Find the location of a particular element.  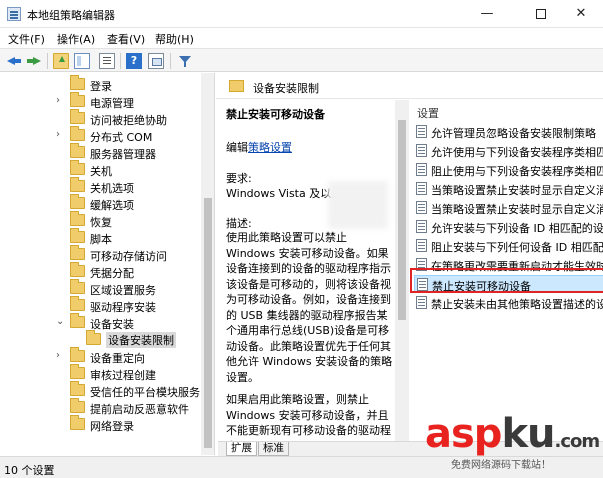

tree-item: 服务器管理器 is located at coordinates (100, 152).